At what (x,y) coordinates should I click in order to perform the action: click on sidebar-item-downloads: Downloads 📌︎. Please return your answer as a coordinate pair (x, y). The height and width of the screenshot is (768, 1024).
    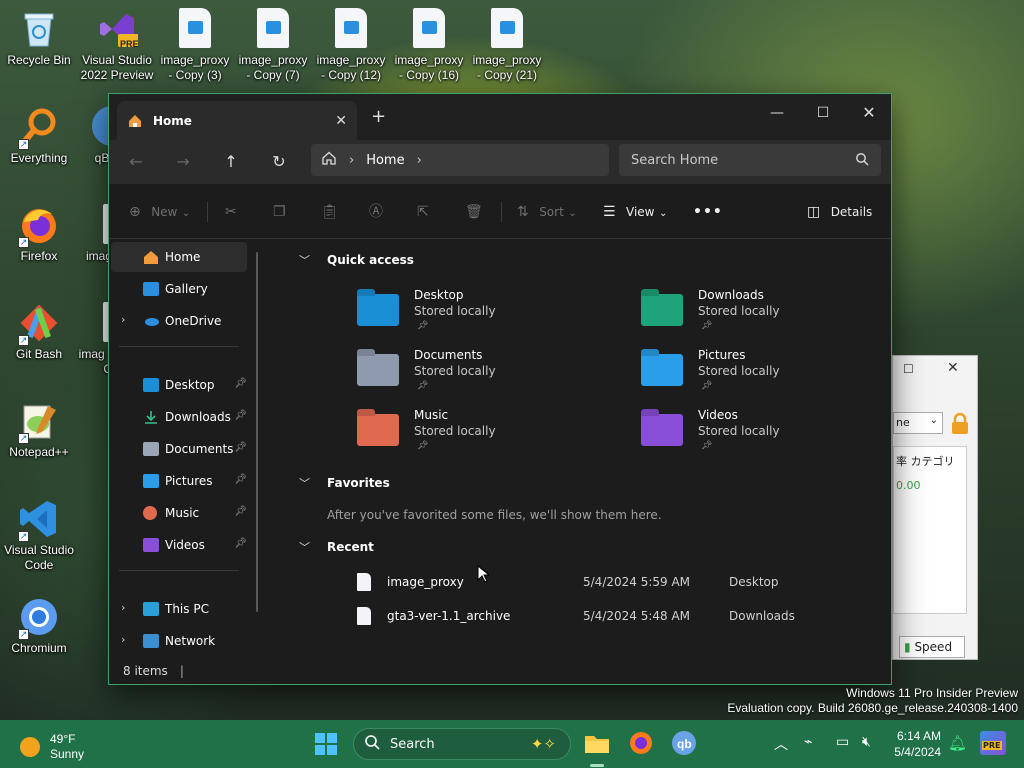
    Looking at the image, I should click on (179, 417).